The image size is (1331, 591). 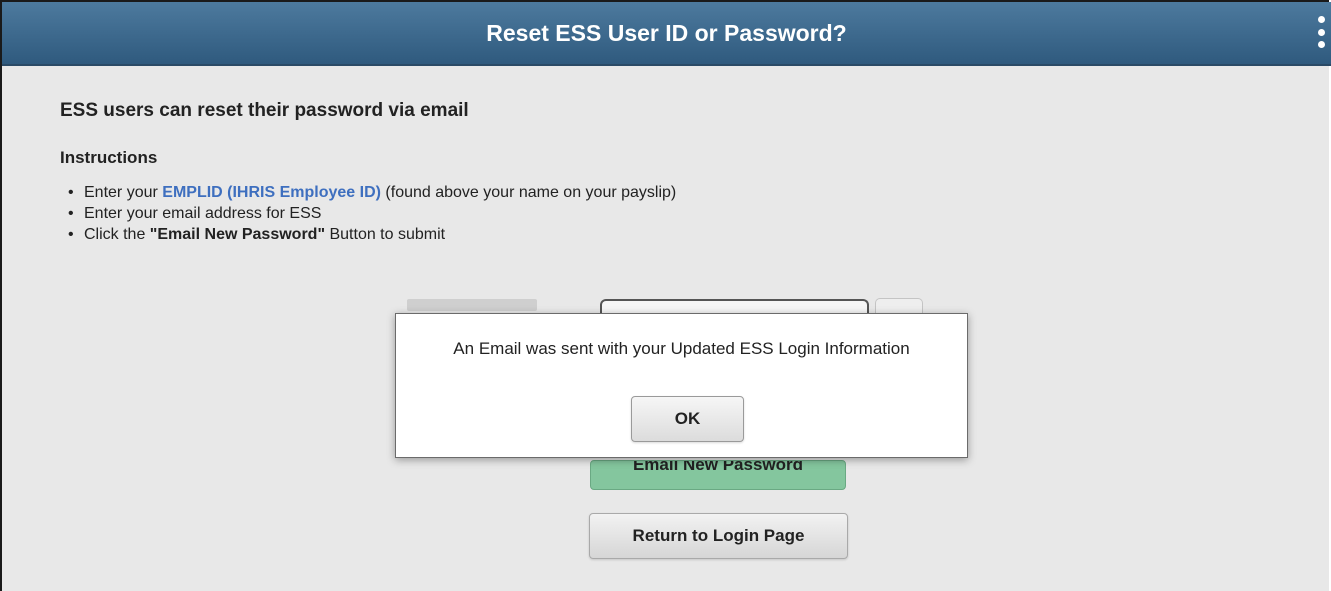 I want to click on return-to-login-button: Return to Login Page, so click(x=718, y=536).